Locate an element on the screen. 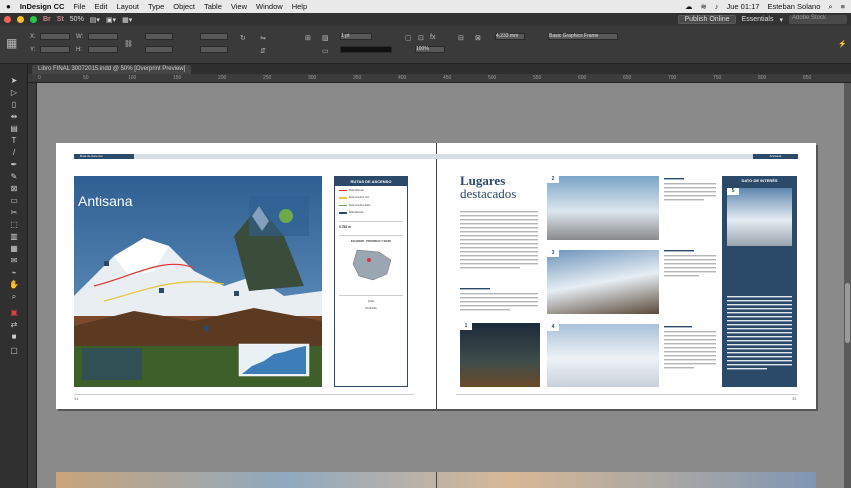  gap-tool-icon: ⇹ is located at coordinates (14, 117).